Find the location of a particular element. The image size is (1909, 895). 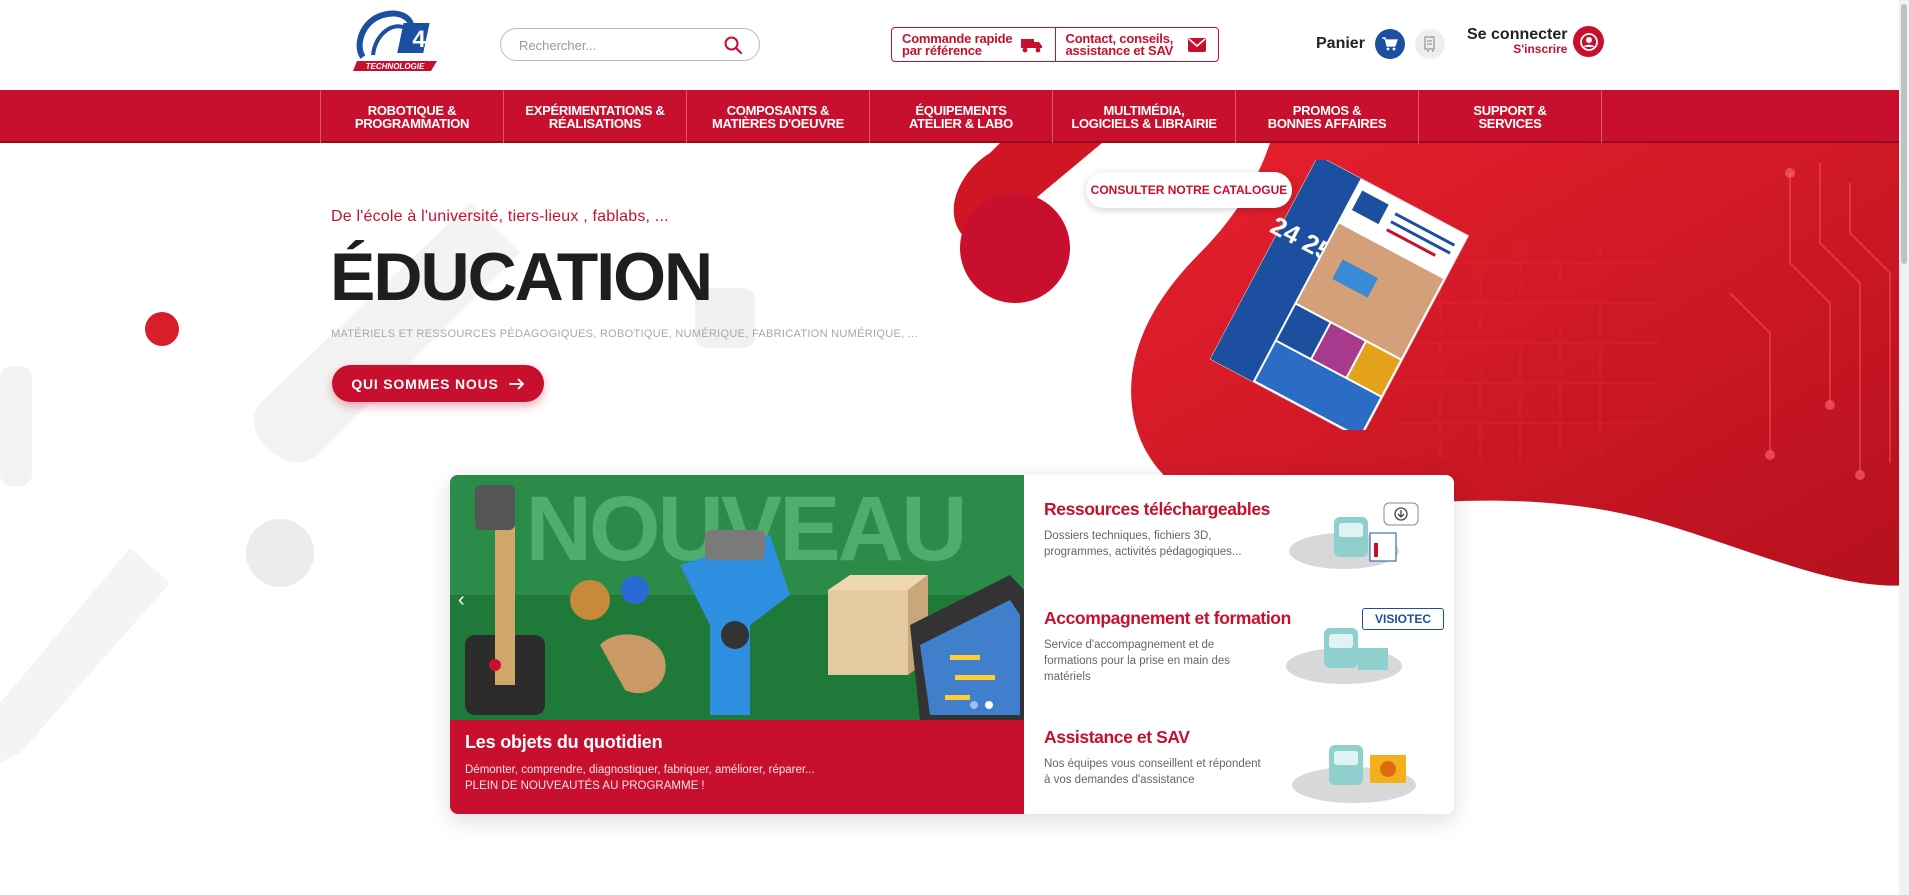

assistance-robot-illustration is located at coordinates (1354, 774).